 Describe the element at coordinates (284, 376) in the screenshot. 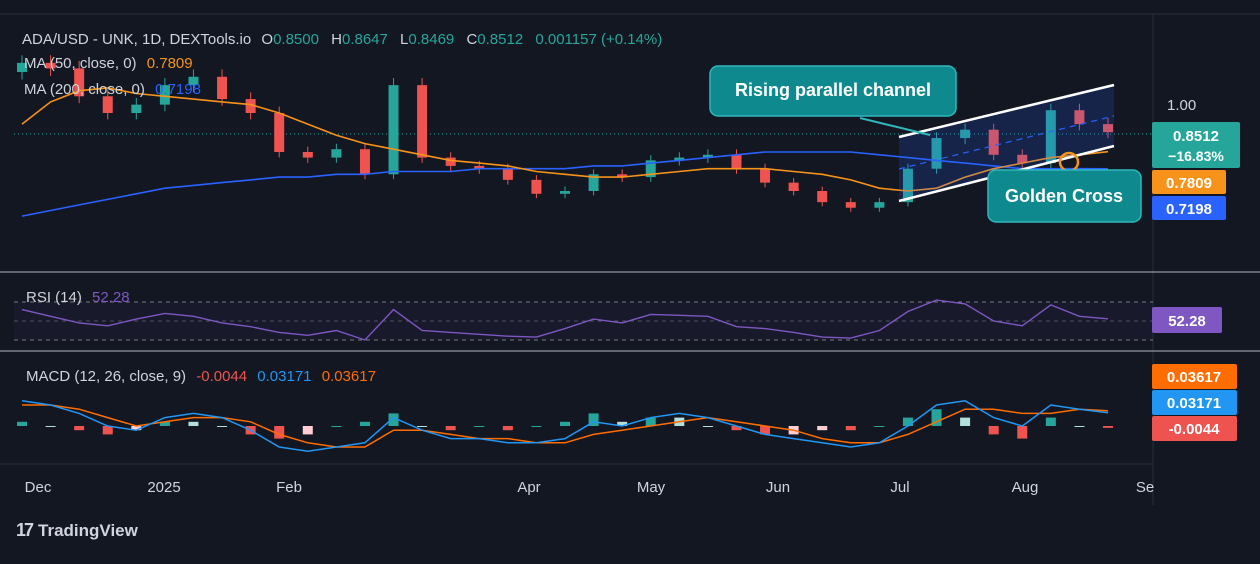

I see `macd-line-value: 0.03171` at that location.